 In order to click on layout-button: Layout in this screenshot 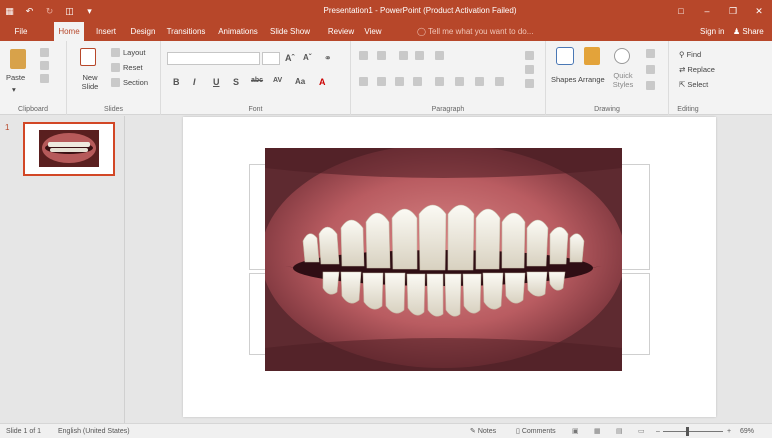, I will do `click(134, 52)`.